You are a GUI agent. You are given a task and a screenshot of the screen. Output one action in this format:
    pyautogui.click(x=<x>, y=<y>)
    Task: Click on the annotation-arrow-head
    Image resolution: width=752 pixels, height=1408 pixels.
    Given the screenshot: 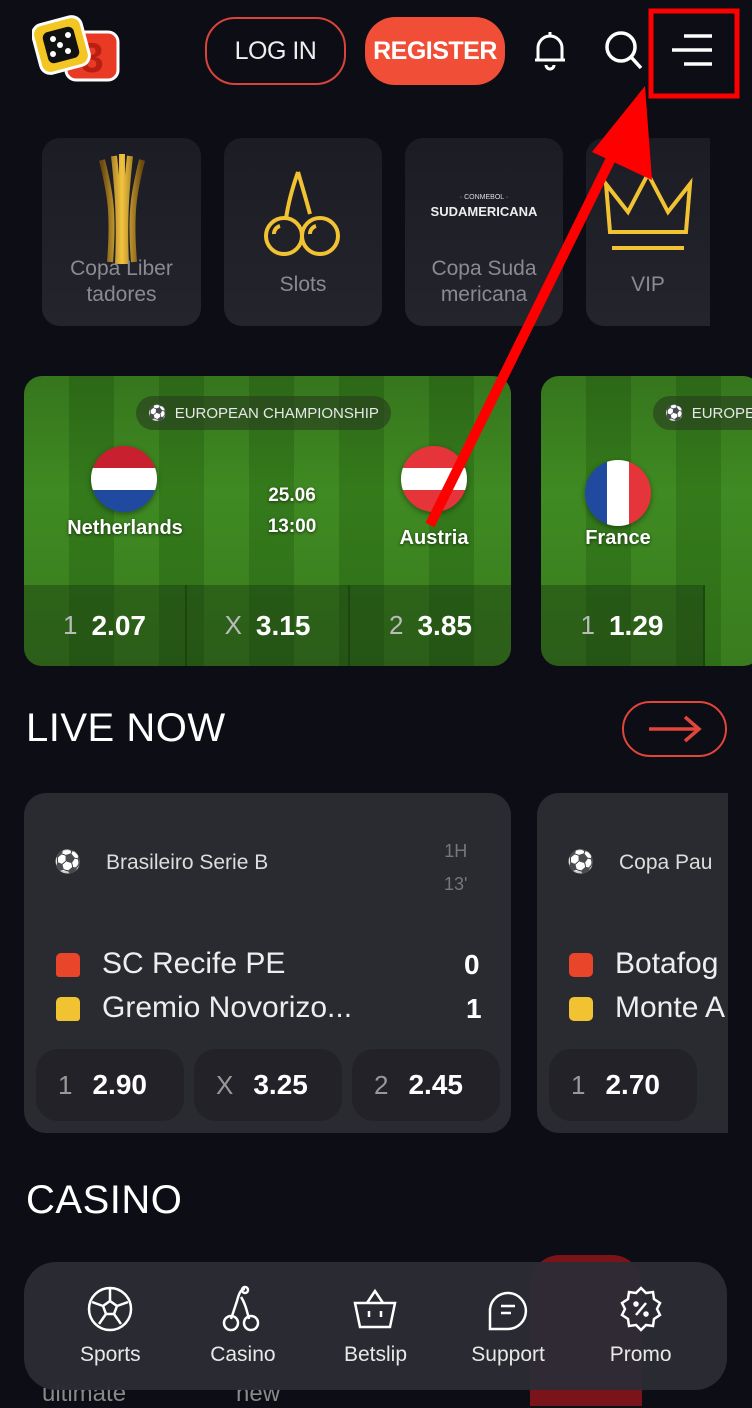 What is the action you would take?
    pyautogui.click(x=622, y=133)
    